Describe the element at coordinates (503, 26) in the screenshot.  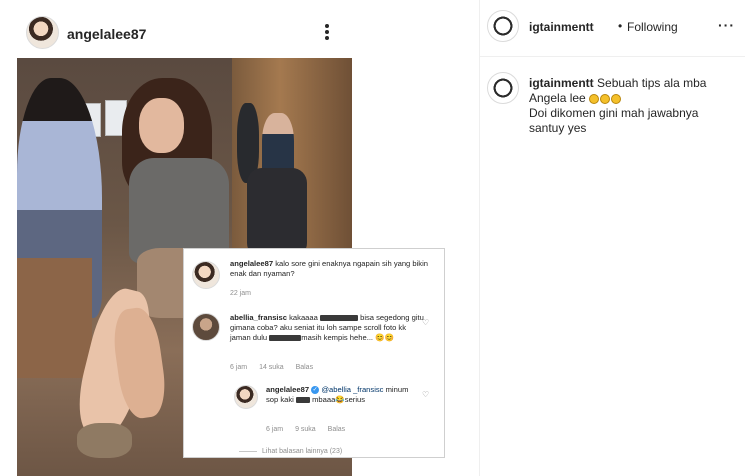
I see `account-avatar` at that location.